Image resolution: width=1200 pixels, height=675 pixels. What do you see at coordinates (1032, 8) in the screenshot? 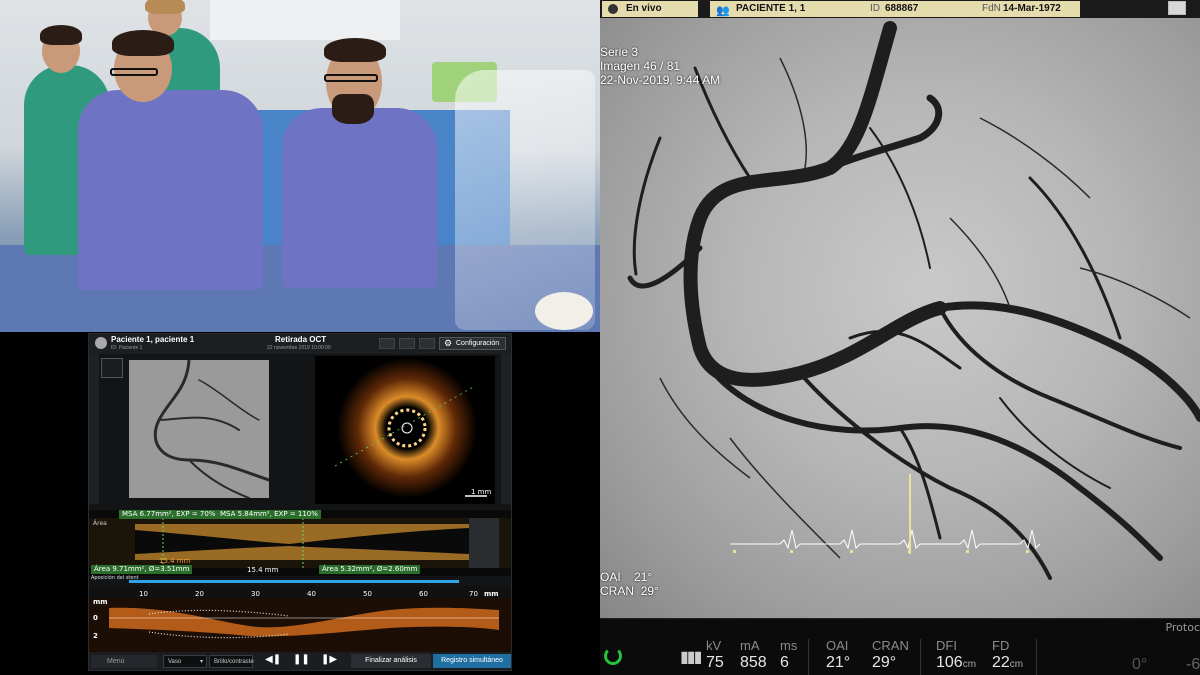
I see `patient-dob: 14-Mar-1972` at bounding box center [1032, 8].